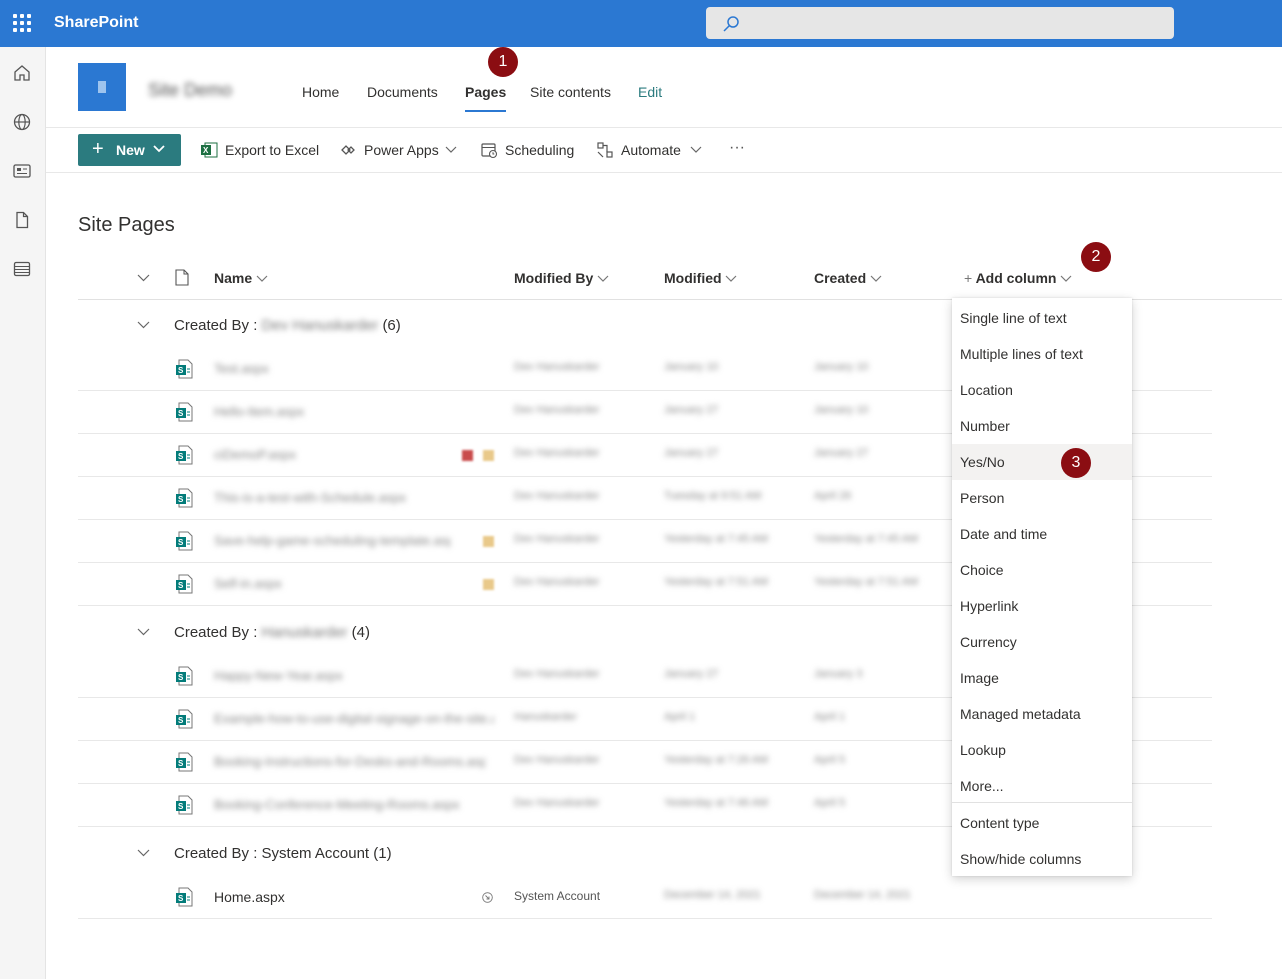  What do you see at coordinates (126, 225) in the screenshot?
I see `page-title: Site Pages` at bounding box center [126, 225].